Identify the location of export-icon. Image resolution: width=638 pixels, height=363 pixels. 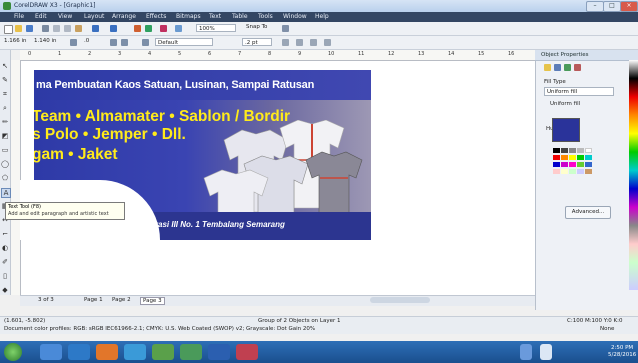
(148, 28).